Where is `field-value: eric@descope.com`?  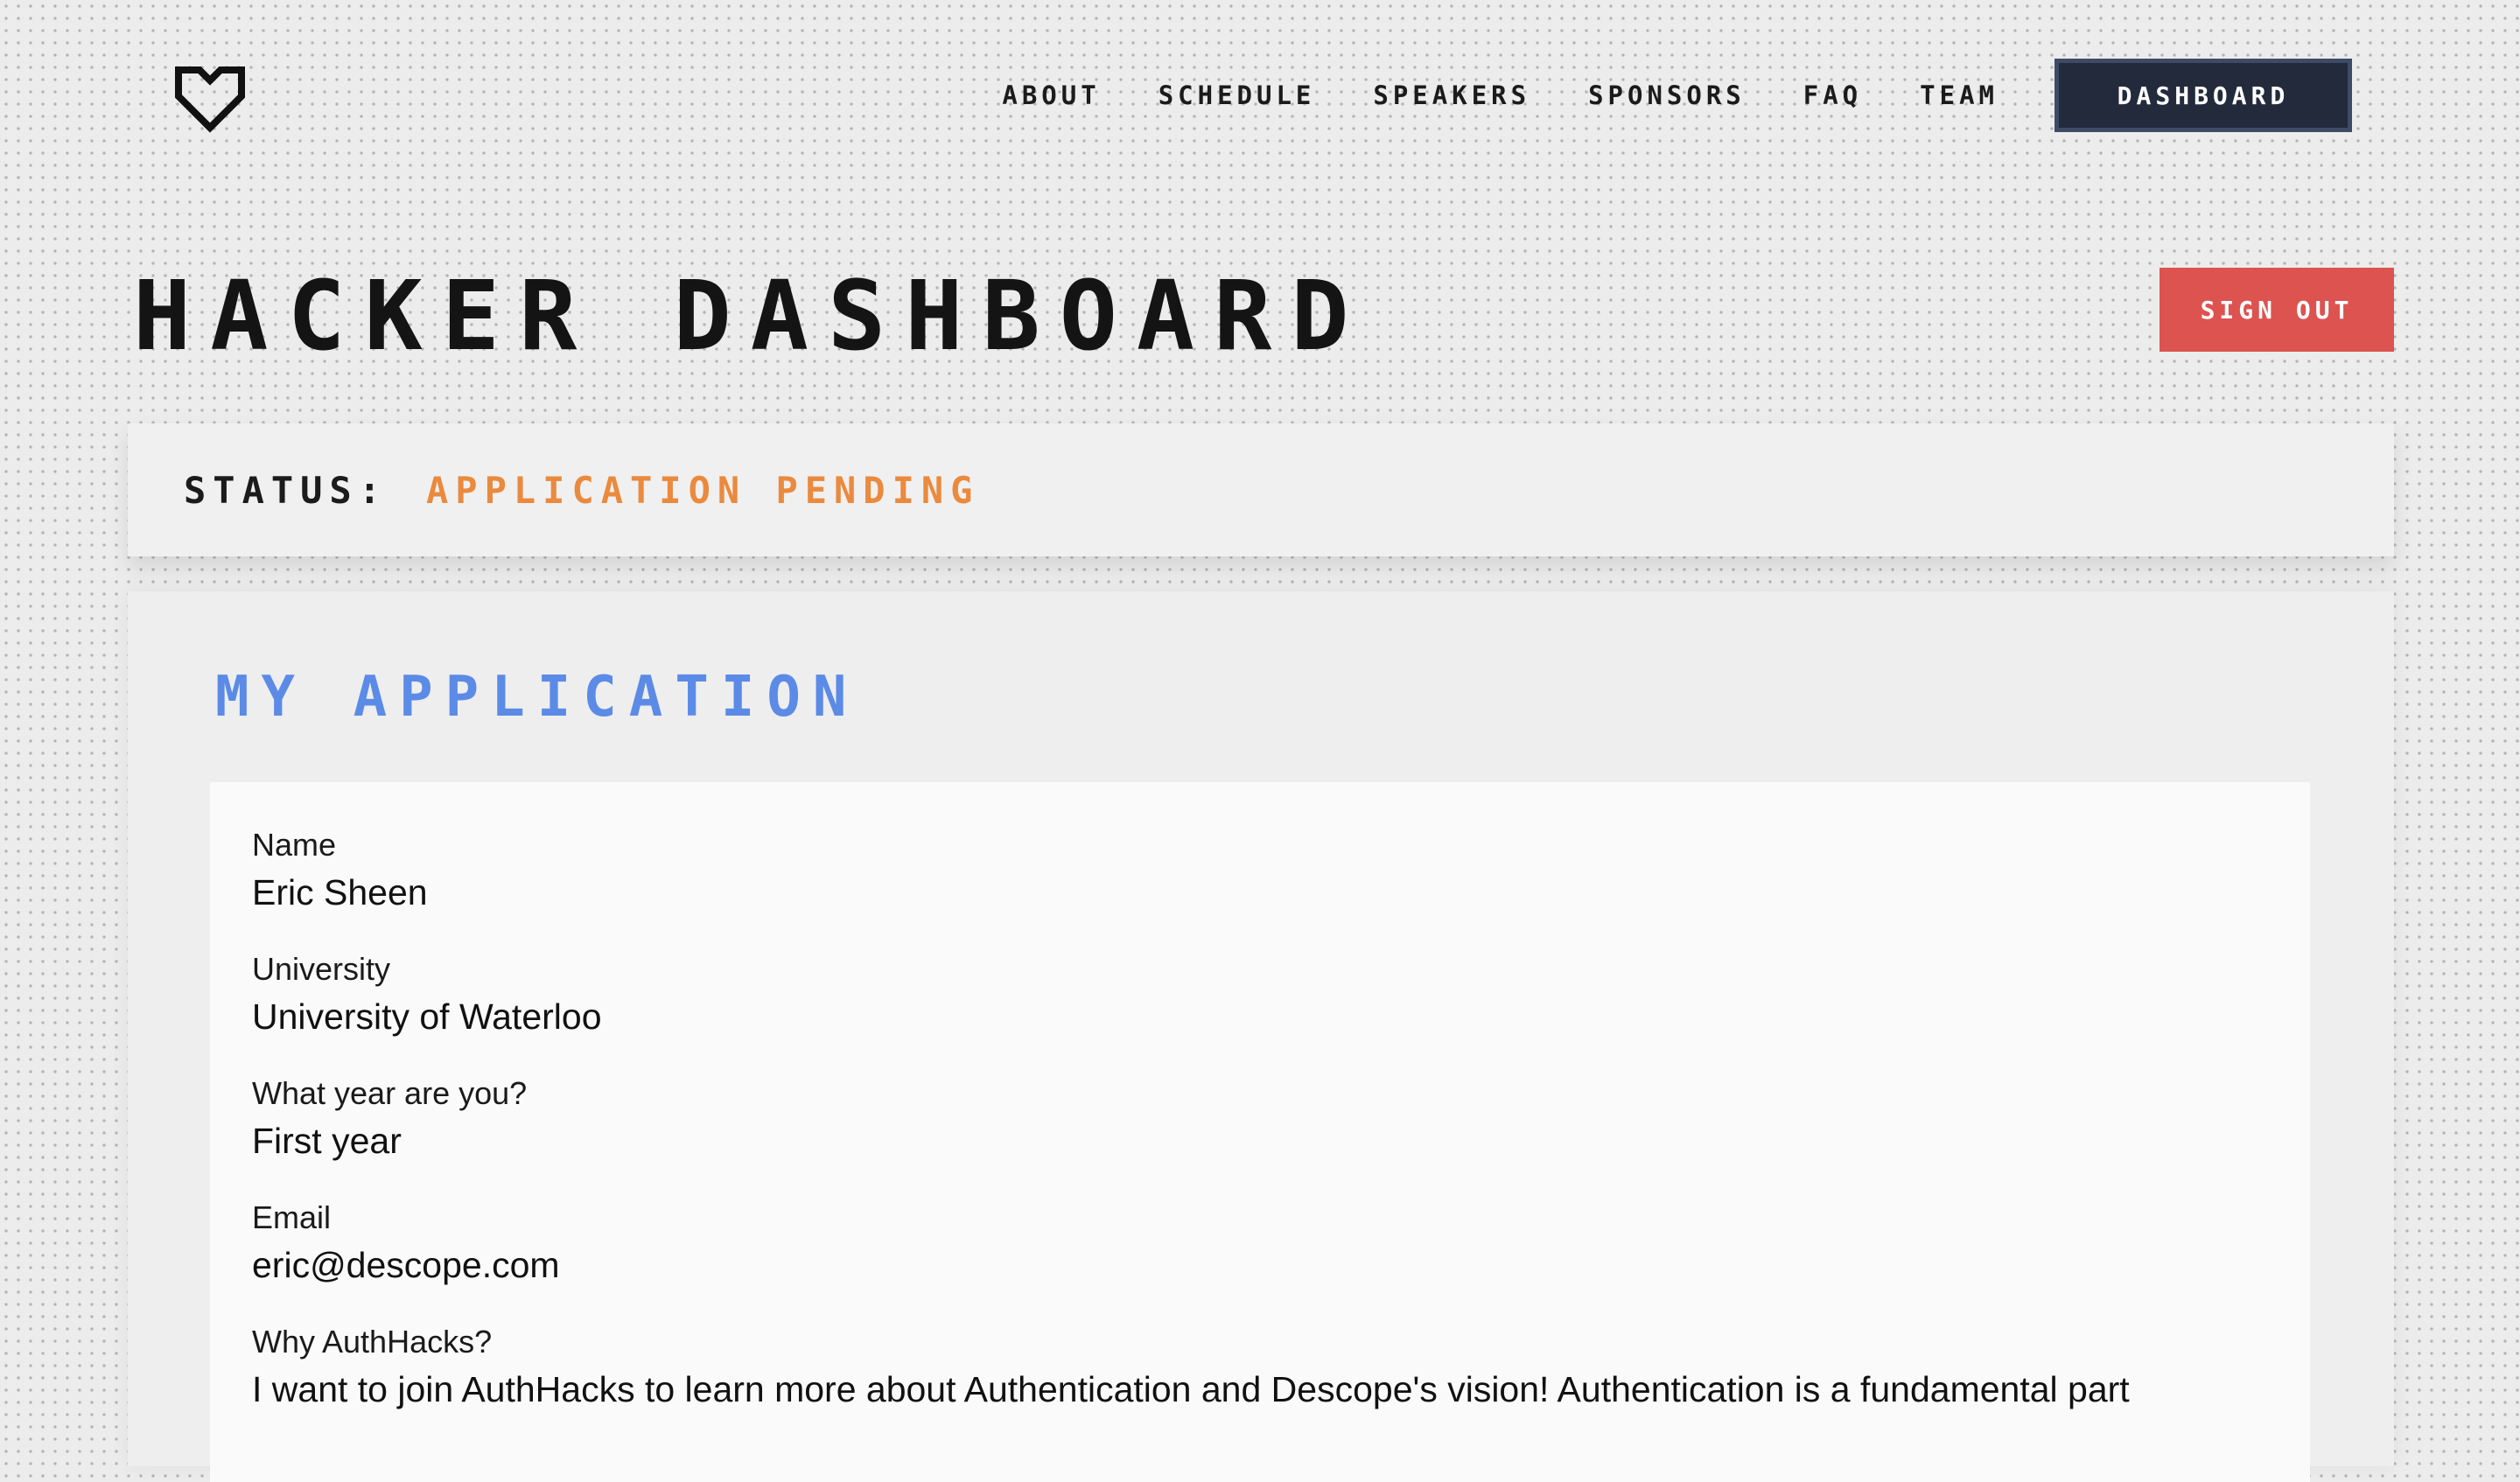 field-value: eric@descope.com is located at coordinates (406, 1265).